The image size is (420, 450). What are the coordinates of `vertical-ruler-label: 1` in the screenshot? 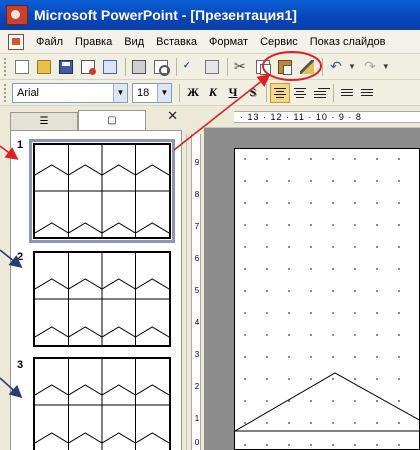 It's located at (197, 418).